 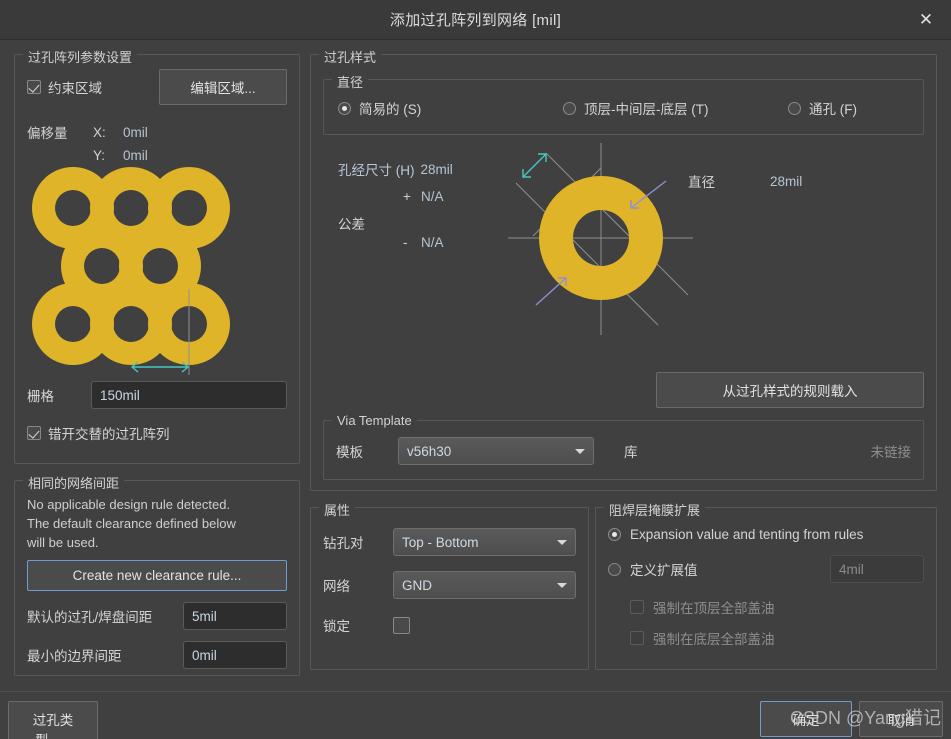 I want to click on diameter-readout-row: 直径 28mil, so click(x=745, y=181).